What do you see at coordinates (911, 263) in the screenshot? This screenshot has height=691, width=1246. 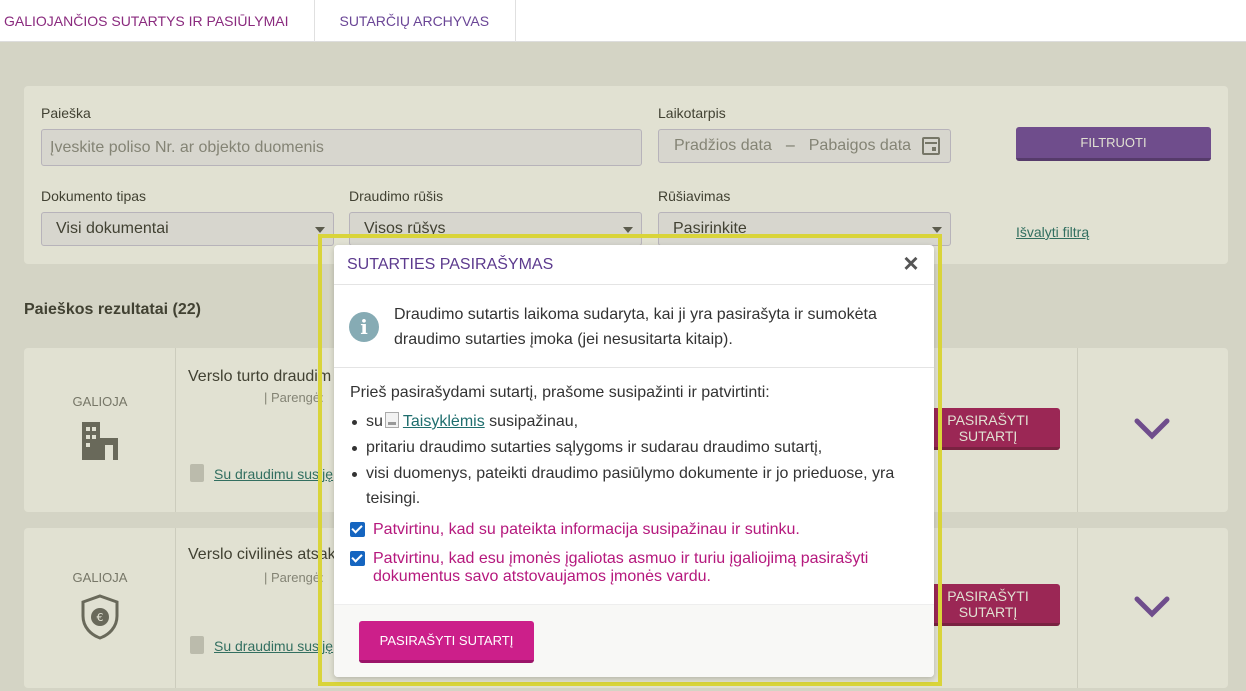 I see `close-icon: ×` at bounding box center [911, 263].